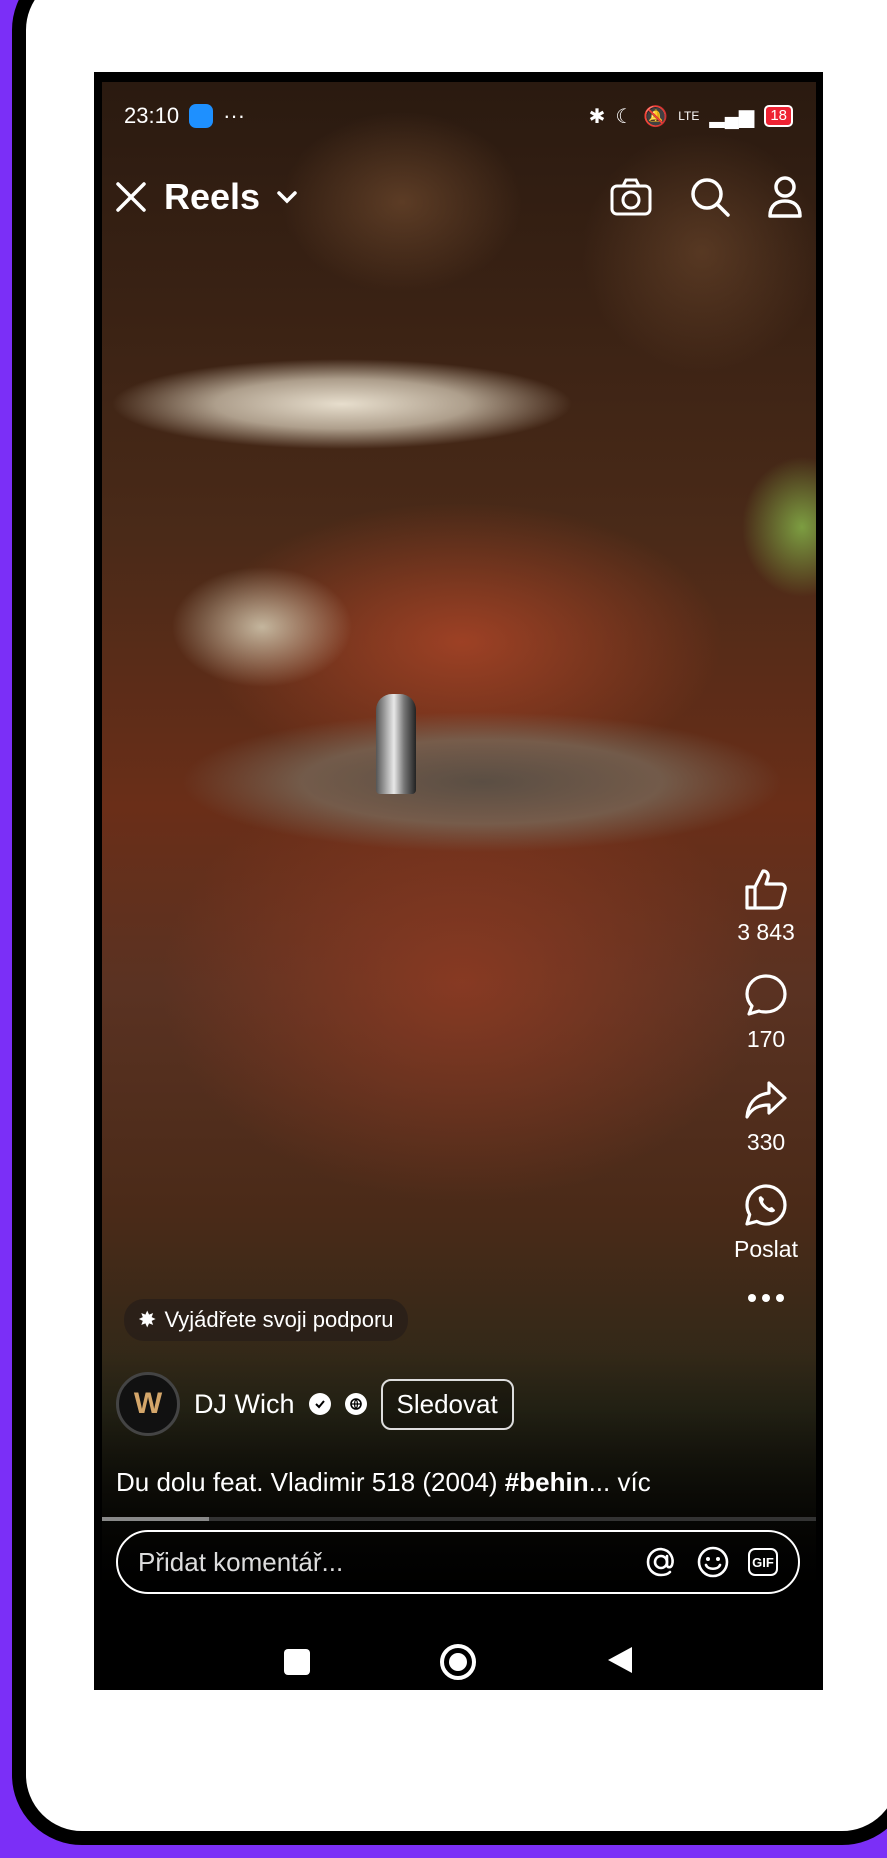 This screenshot has height=1858, width=887. I want to click on like-button: 3 843, so click(766, 906).